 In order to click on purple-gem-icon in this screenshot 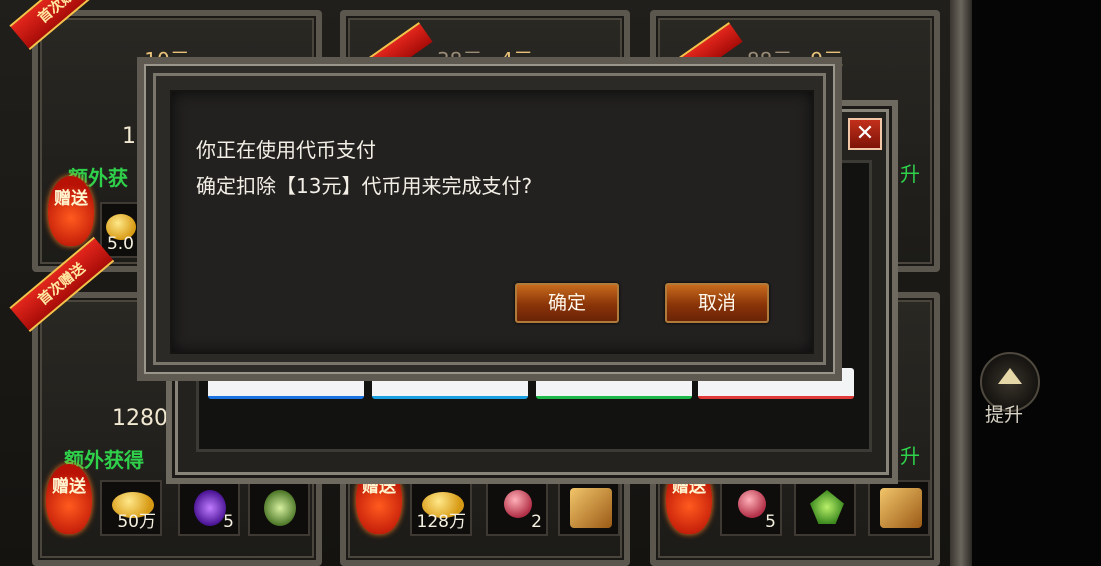, I will do `click(210, 508)`.